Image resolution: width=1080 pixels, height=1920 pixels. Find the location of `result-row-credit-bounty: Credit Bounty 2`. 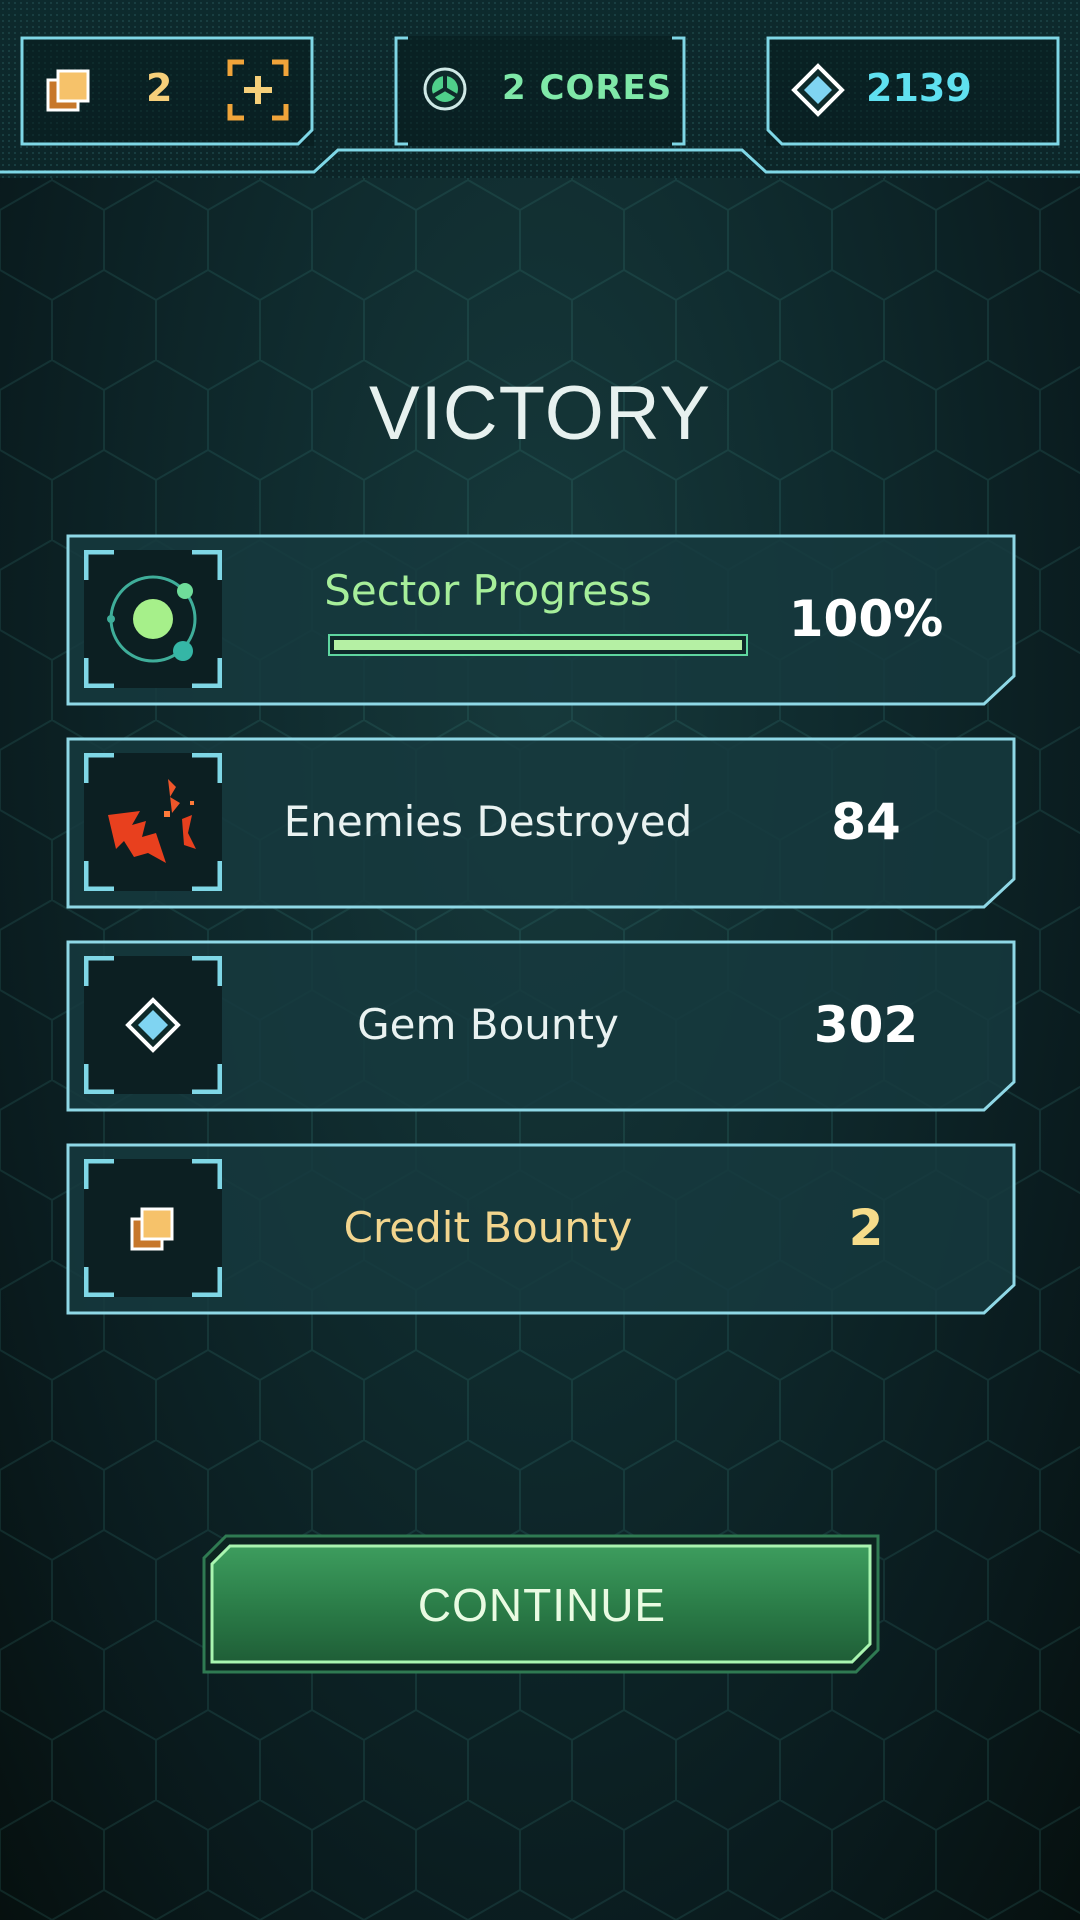

result-row-credit-bounty: Credit Bounty 2 is located at coordinates (541, 1229).